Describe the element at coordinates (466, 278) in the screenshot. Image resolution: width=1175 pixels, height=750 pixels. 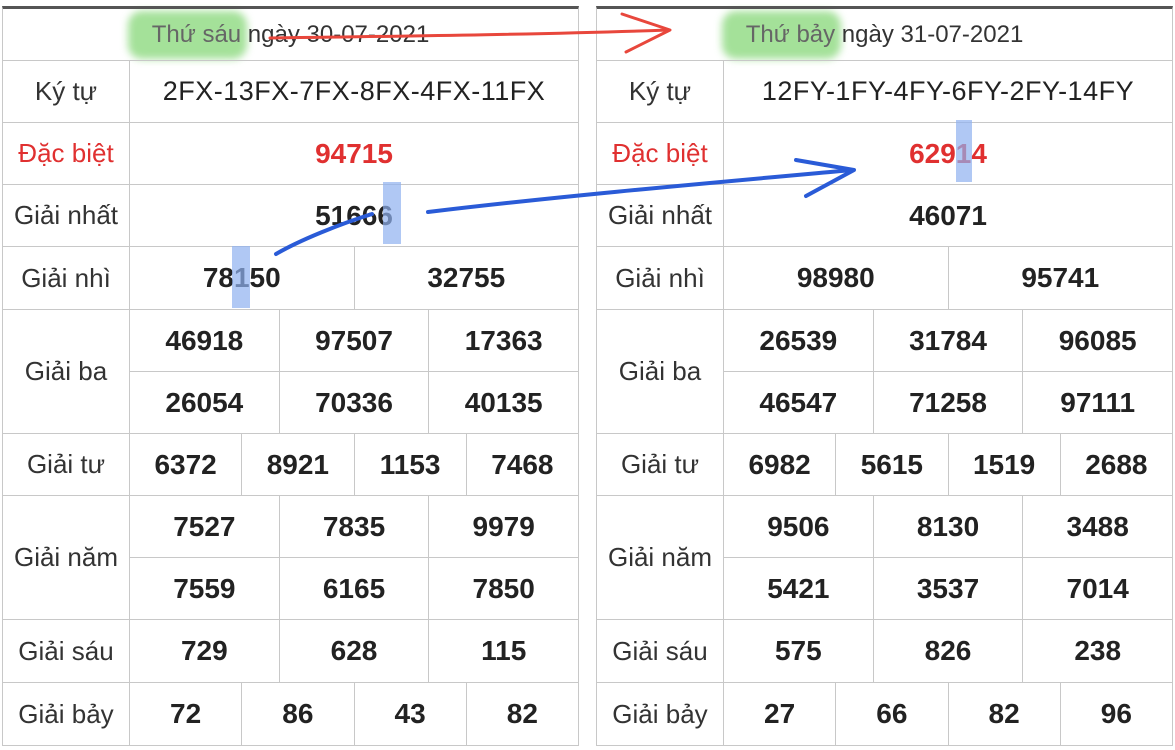
I see `prize-value: 32755` at that location.